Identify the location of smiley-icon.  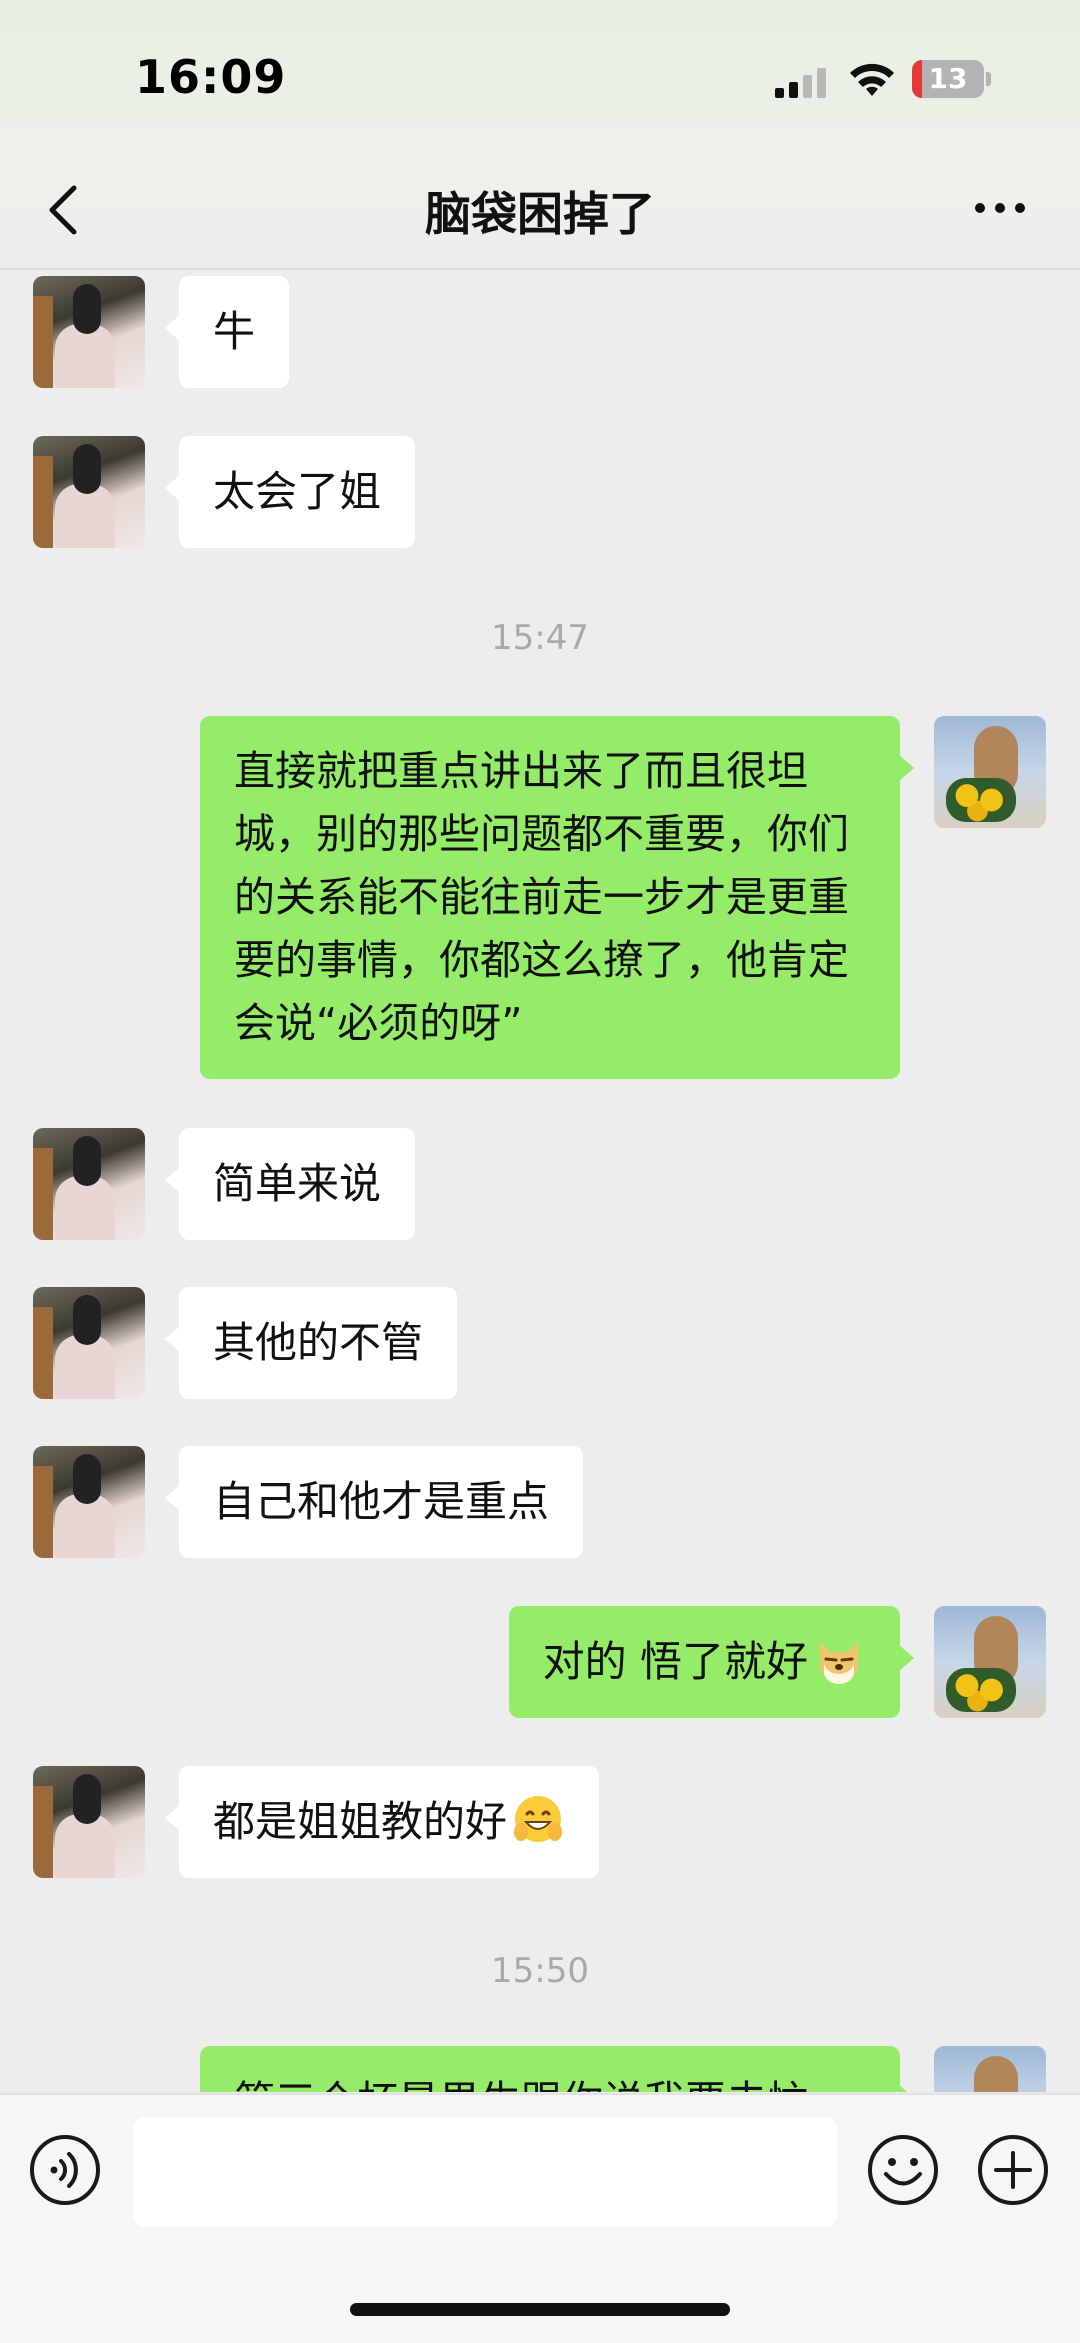
(903, 2170).